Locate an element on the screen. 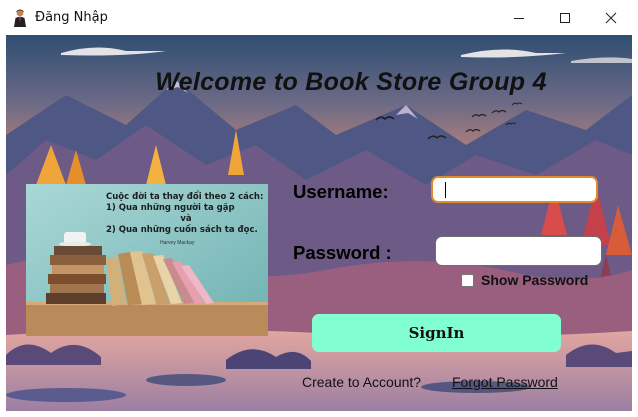 Image resolution: width=638 pixels, height=417 pixels. quote-line: 2) Qua những cuốn sách ta đọc. is located at coordinates (182, 230).